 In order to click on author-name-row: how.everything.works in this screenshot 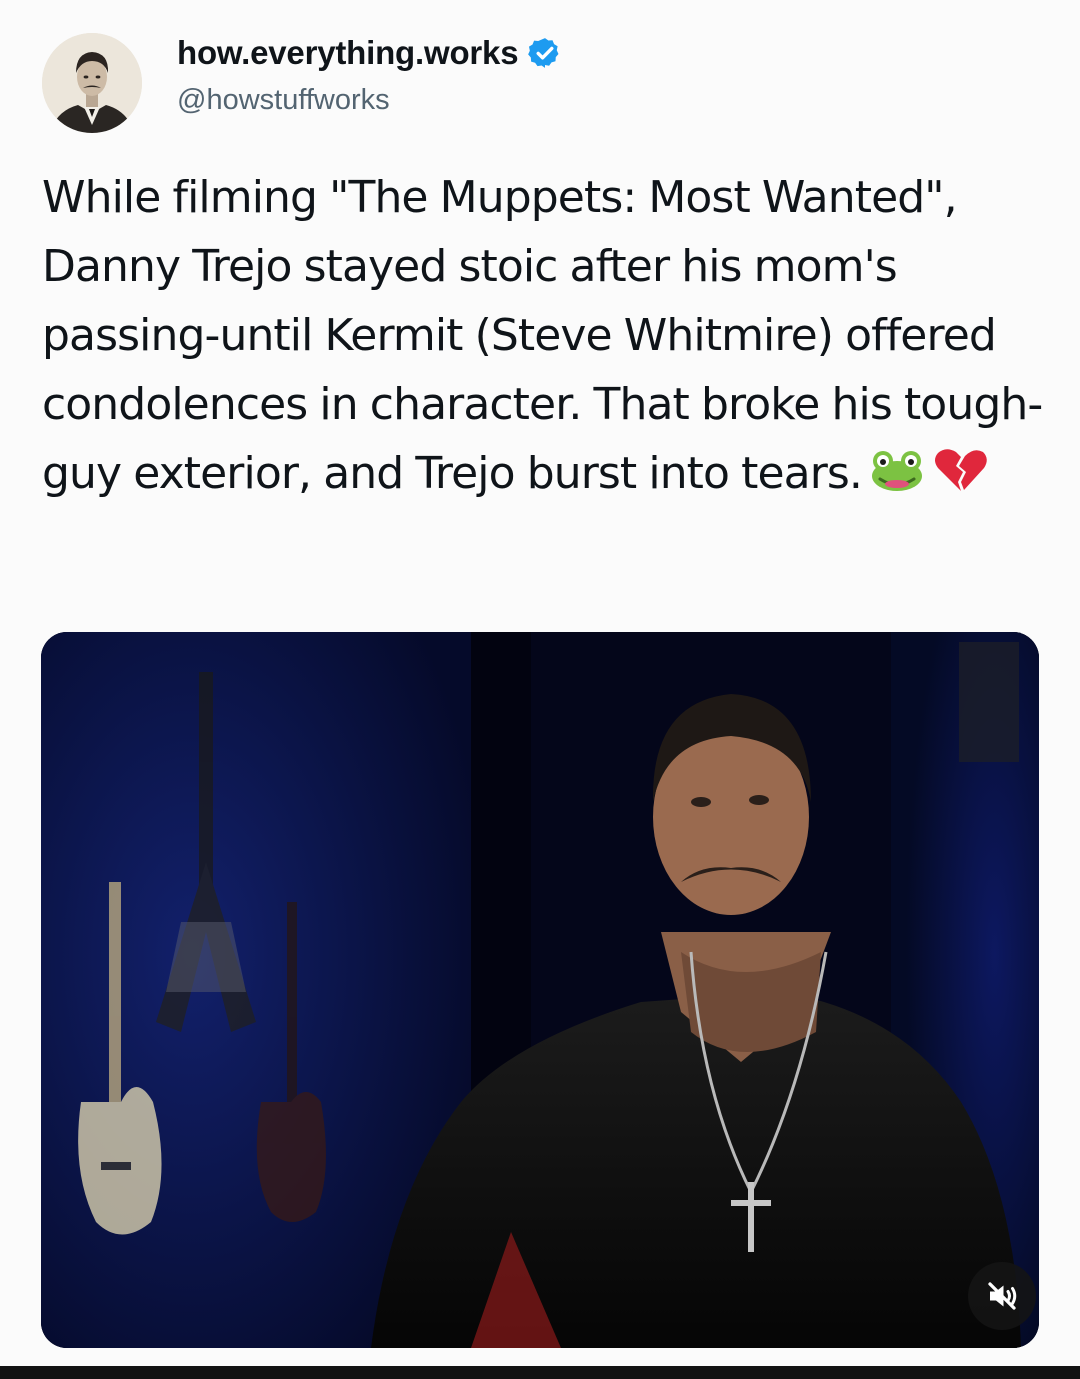, I will do `click(369, 53)`.